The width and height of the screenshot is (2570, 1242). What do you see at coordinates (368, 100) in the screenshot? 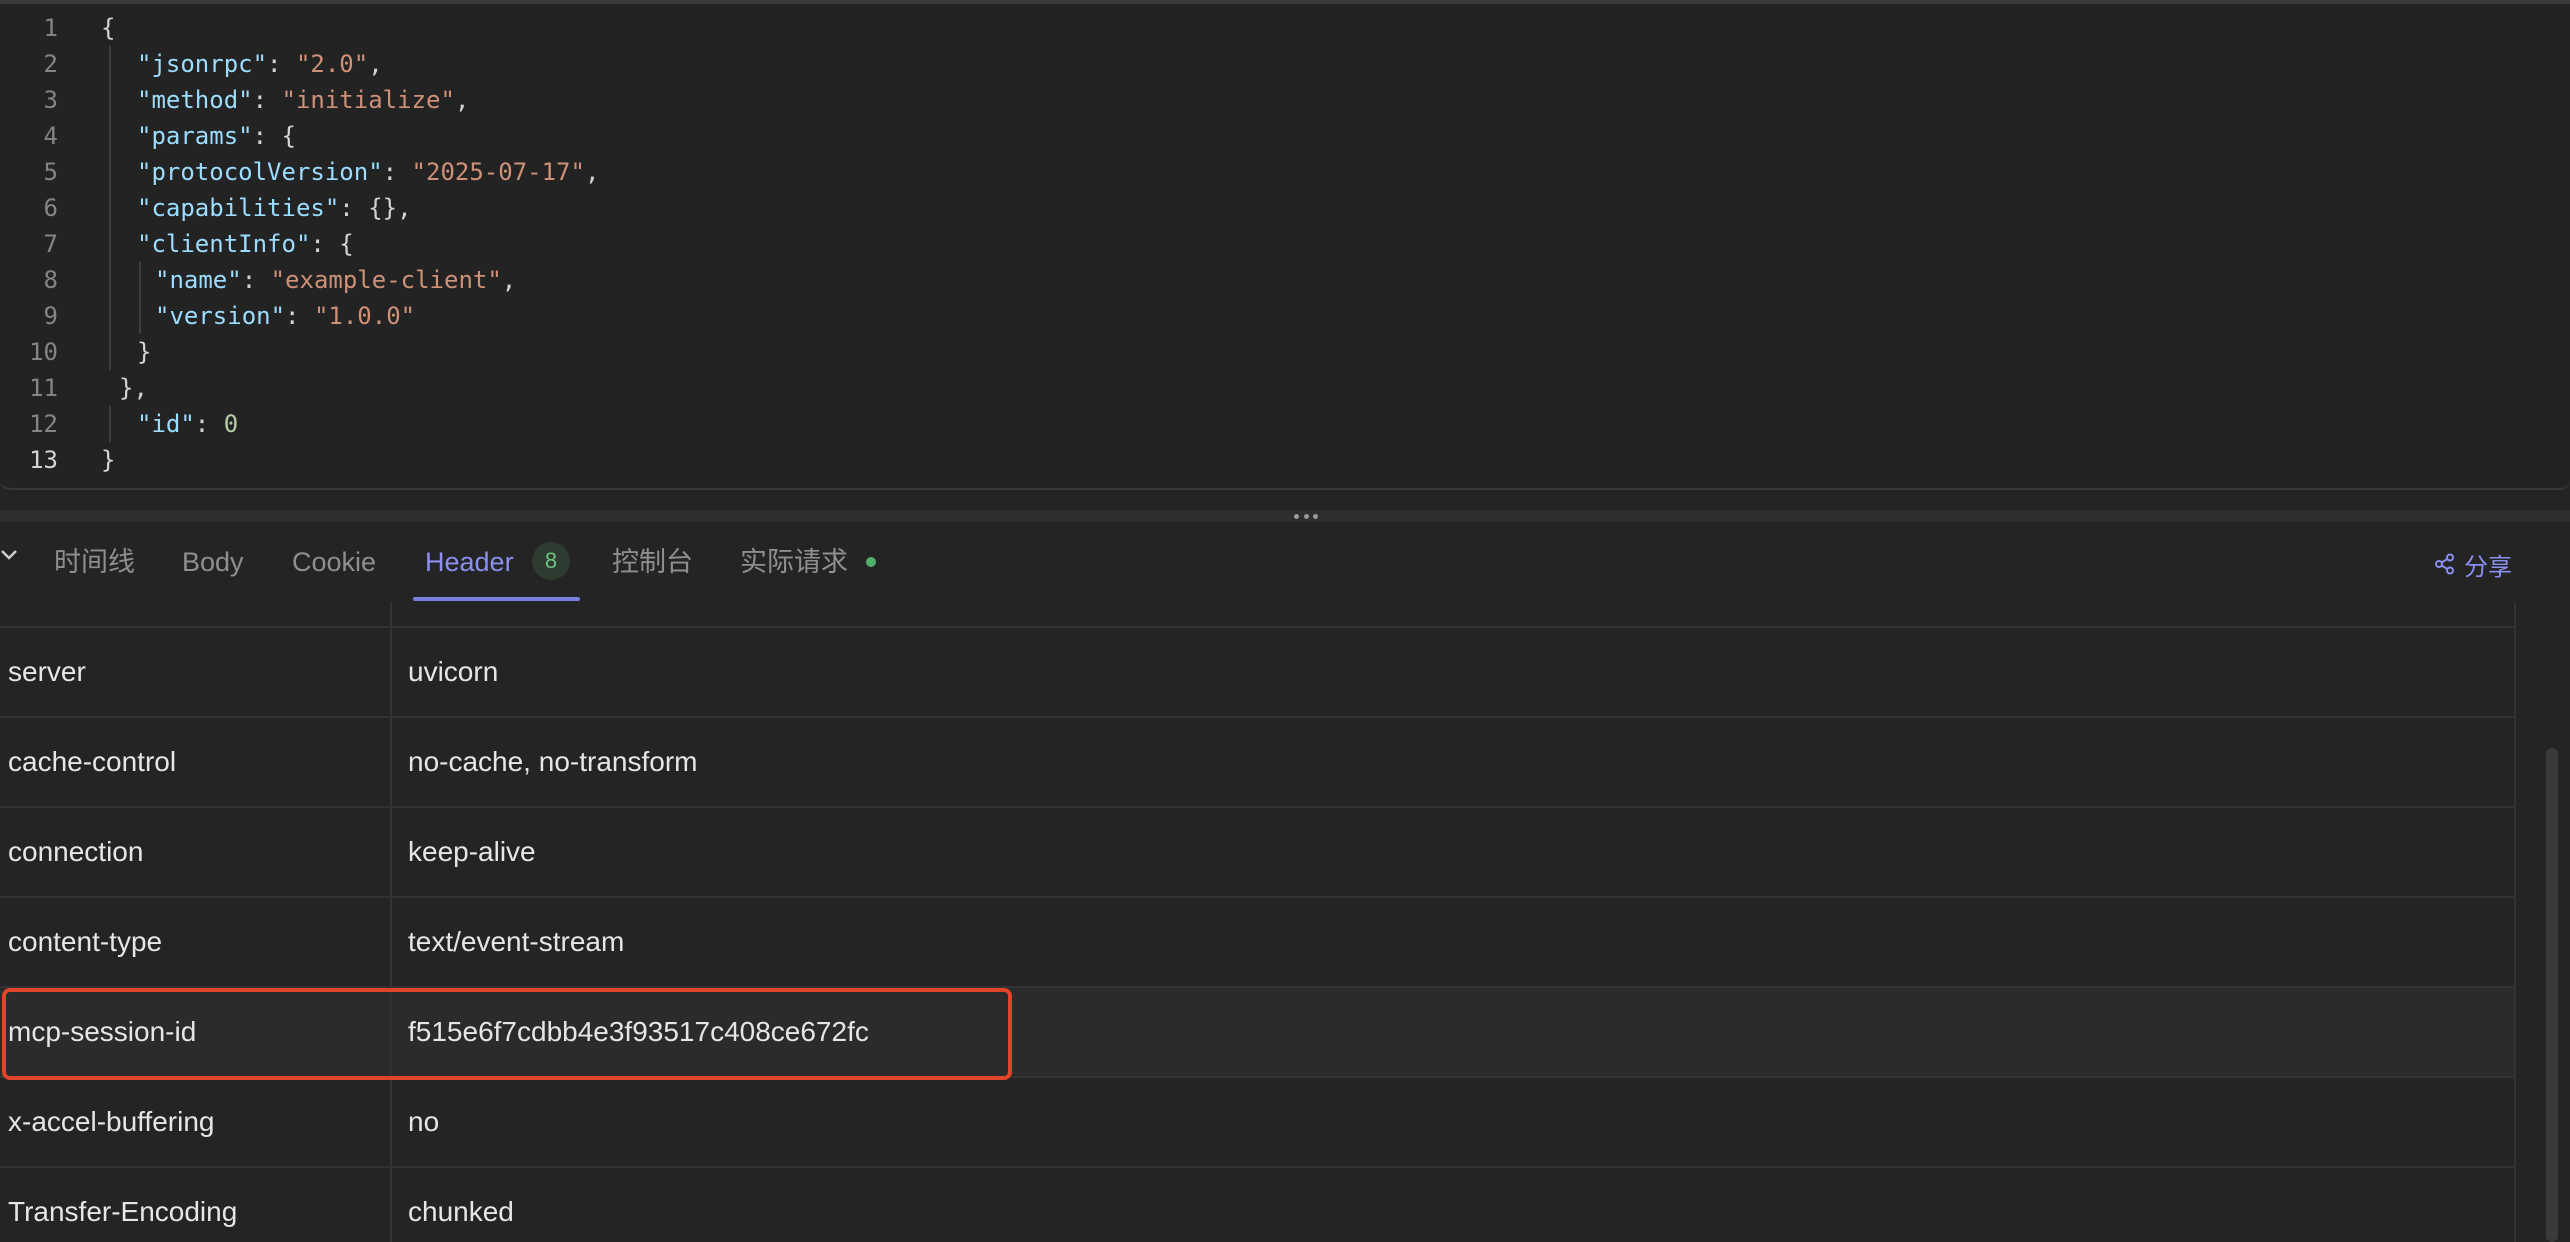
I see `code-token: "initialize"` at bounding box center [368, 100].